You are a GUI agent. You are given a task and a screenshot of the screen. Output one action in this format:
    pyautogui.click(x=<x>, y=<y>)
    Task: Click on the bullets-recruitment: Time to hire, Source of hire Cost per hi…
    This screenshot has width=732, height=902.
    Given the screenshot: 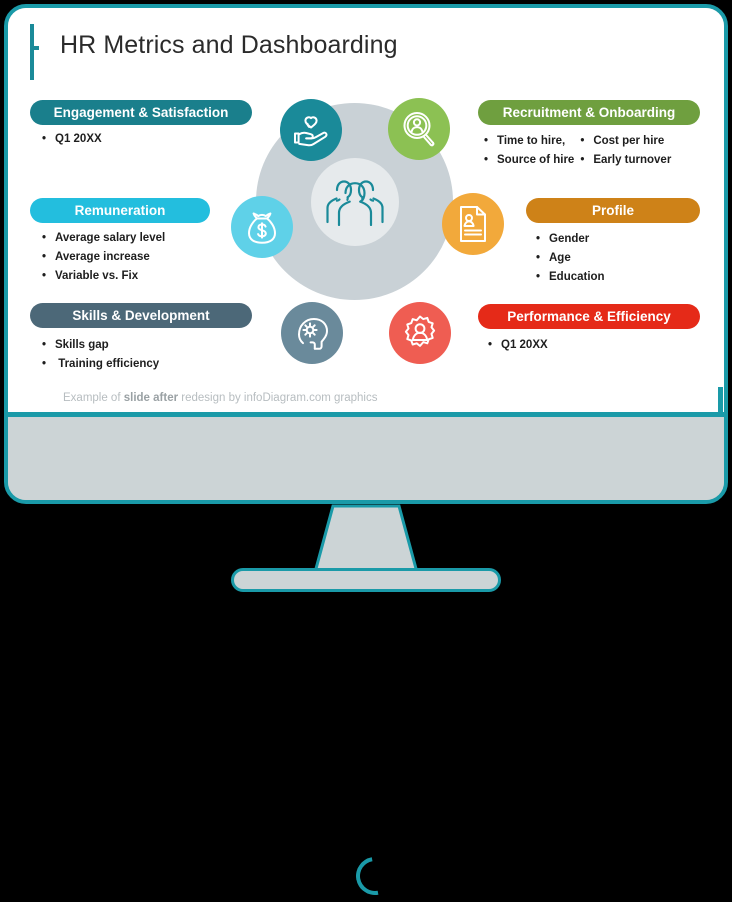 What is the action you would take?
    pyautogui.click(x=577, y=154)
    